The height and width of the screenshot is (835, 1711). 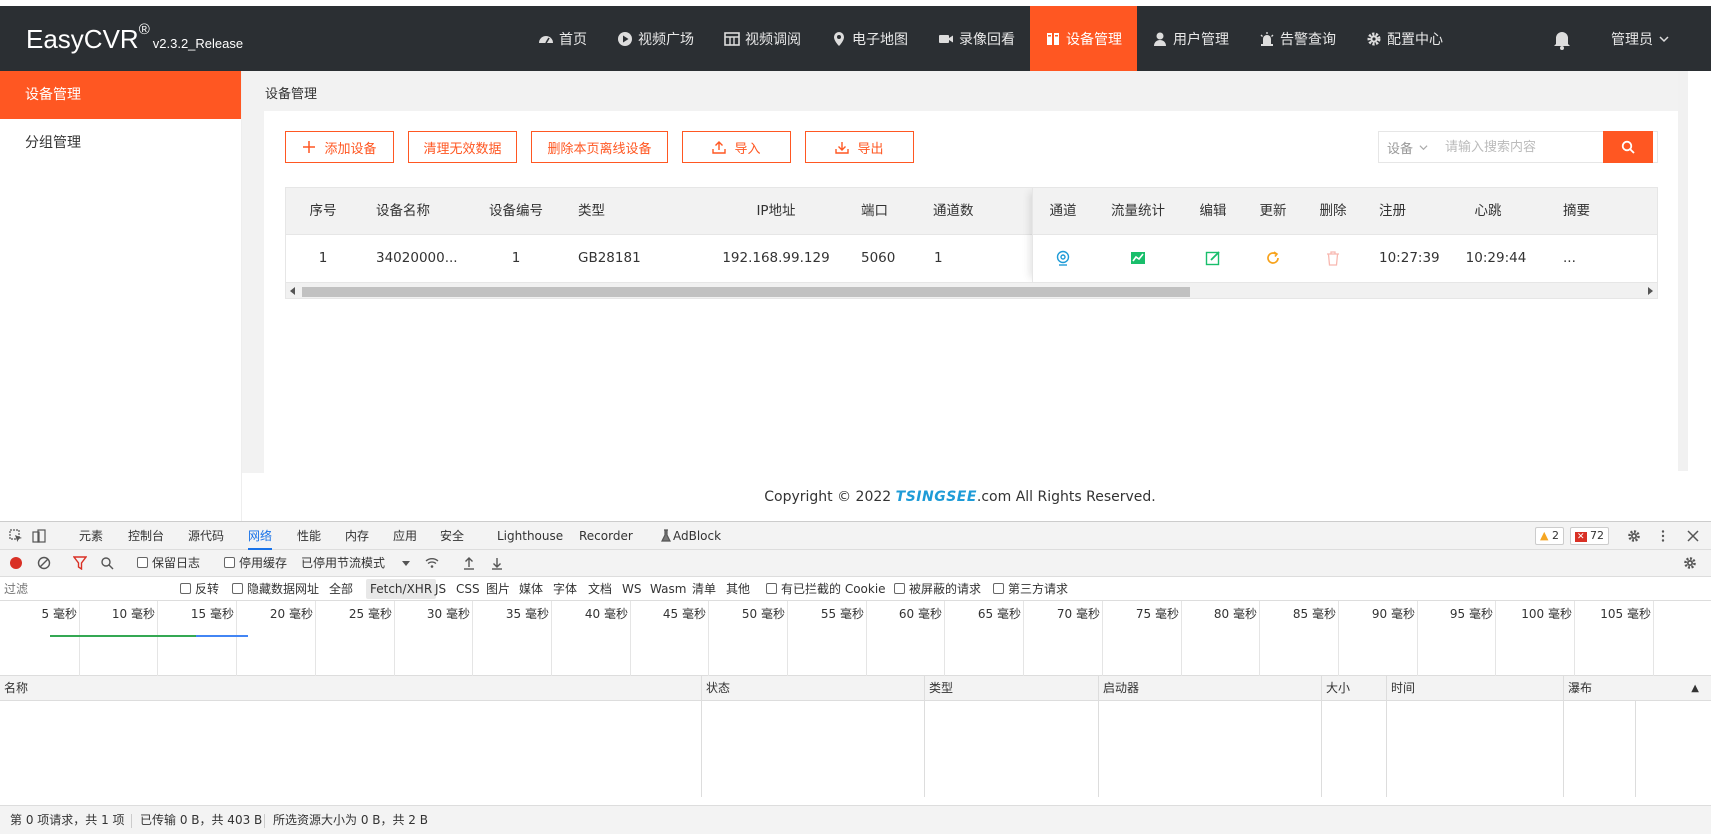 I want to click on col-header-channel: 通道, so click(x=1063, y=211).